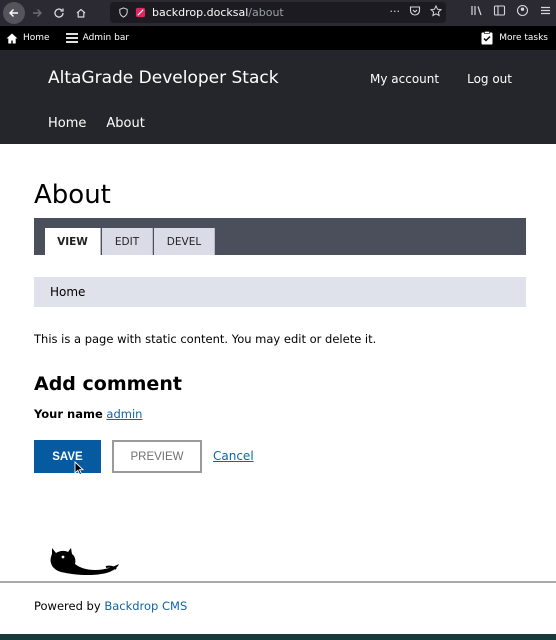 This screenshot has height=640, width=556. I want to click on menu-icon, so click(545, 10).